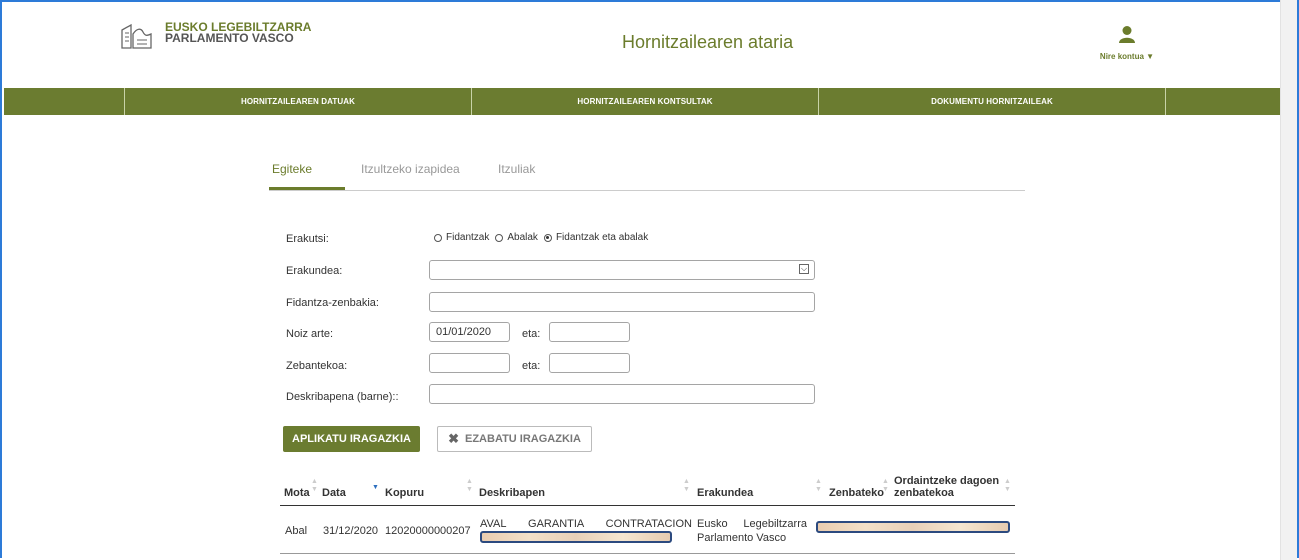 Image resolution: width=1299 pixels, height=560 pixels. What do you see at coordinates (589, 332) in the screenshot?
I see `until-to-input` at bounding box center [589, 332].